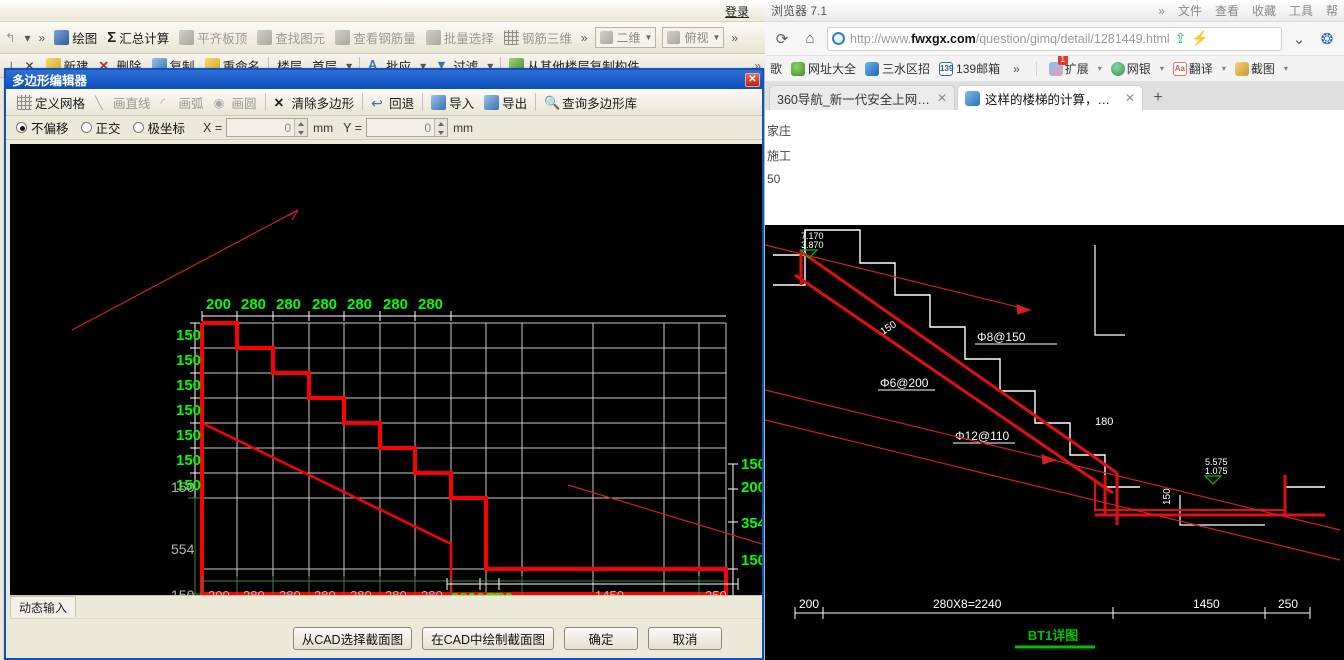 This screenshot has width=1344, height=660. I want to click on ext-caret-3: ▾, so click(1224, 68).